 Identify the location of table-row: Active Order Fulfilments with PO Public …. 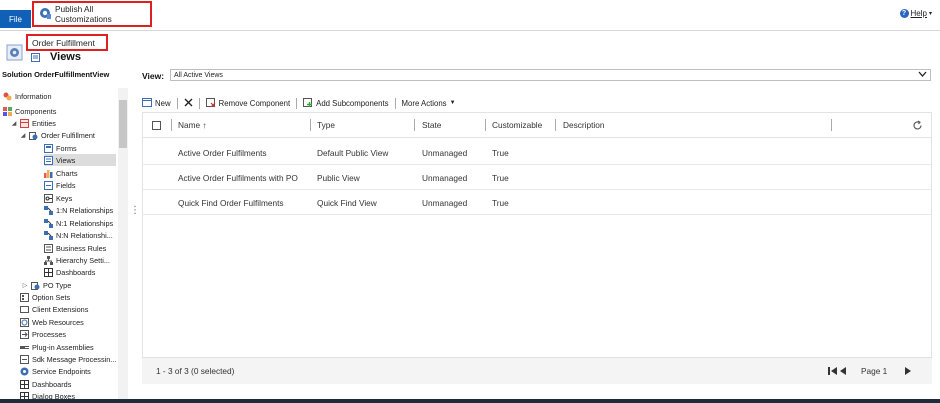
(537, 177).